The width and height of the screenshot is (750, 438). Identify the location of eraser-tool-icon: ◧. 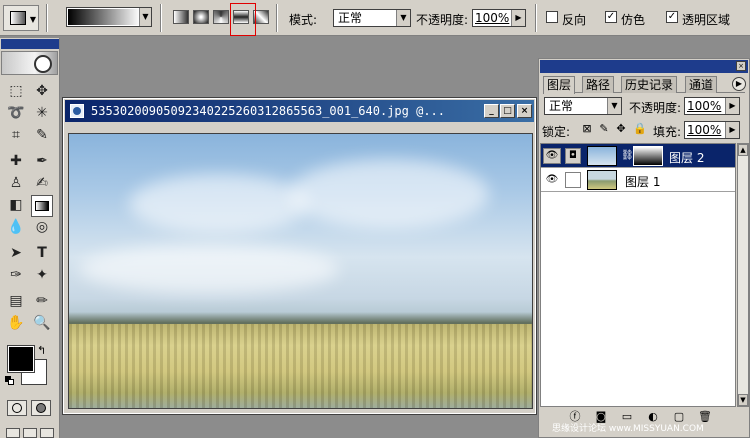
(16, 205).